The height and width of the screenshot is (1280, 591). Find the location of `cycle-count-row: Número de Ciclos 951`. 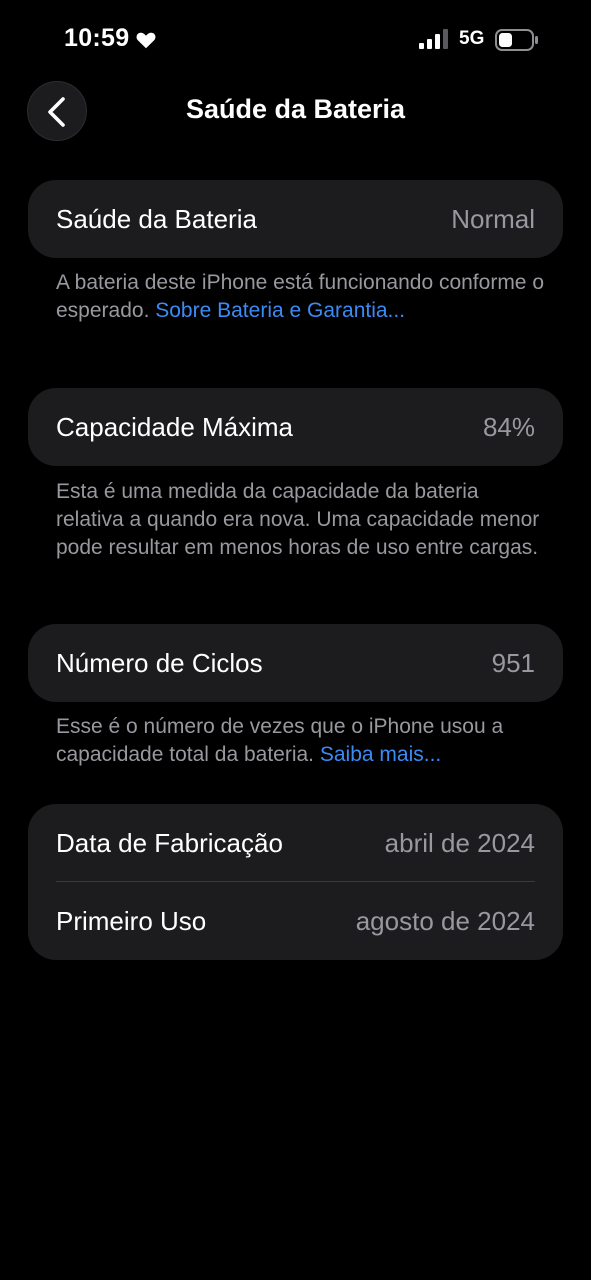

cycle-count-row: Número de Ciclos 951 is located at coordinates (295, 663).